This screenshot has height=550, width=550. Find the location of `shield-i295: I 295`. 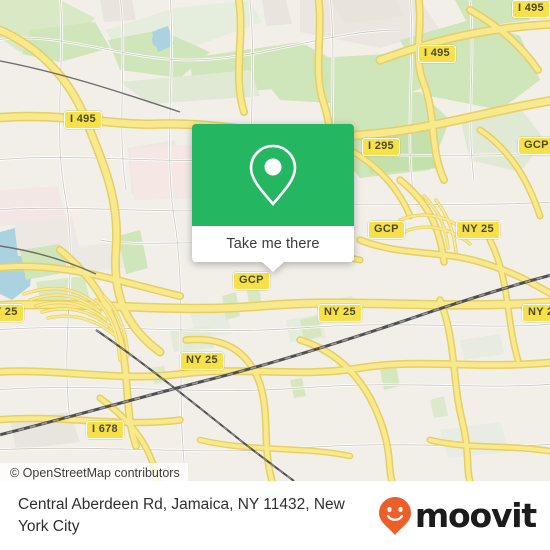

shield-i295: I 295 is located at coordinates (381, 147).